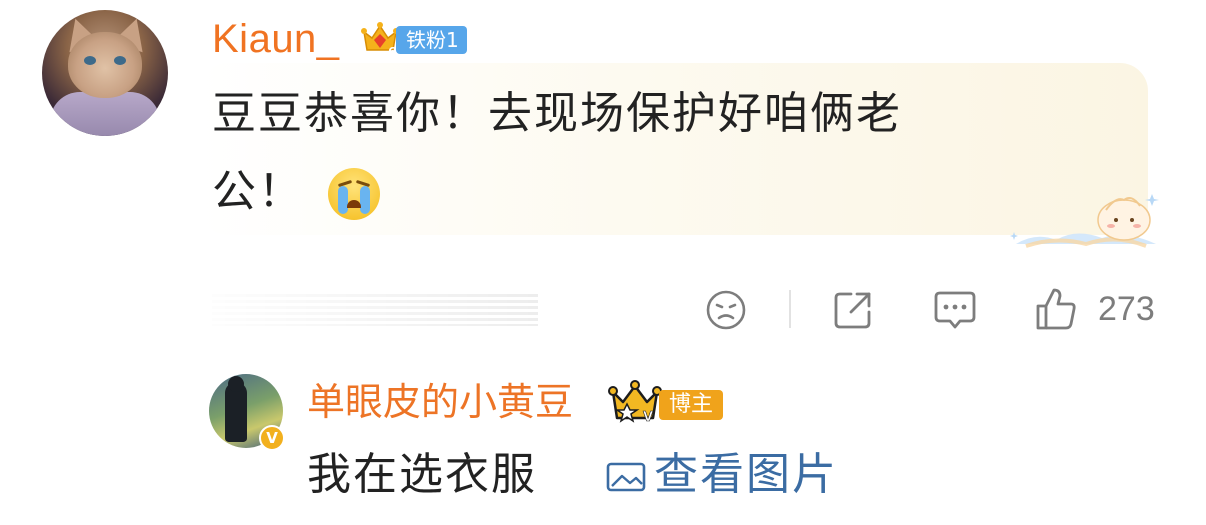 The image size is (1206, 525). Describe the element at coordinates (276, 39) in the screenshot. I see `commenter-username: Kiaun_` at that location.